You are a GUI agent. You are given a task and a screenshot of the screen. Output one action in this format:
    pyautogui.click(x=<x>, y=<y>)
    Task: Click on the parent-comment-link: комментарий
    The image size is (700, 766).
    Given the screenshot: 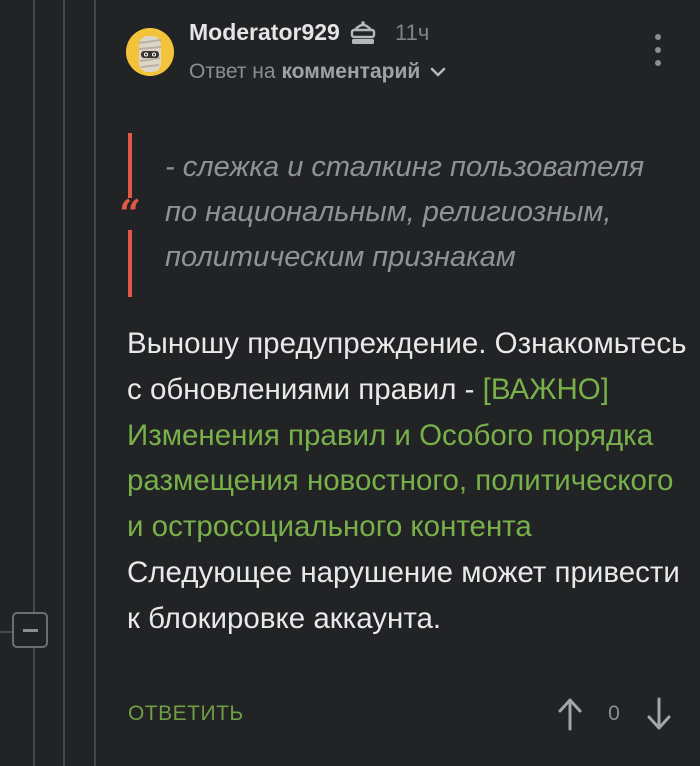 What is the action you would take?
    pyautogui.click(x=350, y=71)
    